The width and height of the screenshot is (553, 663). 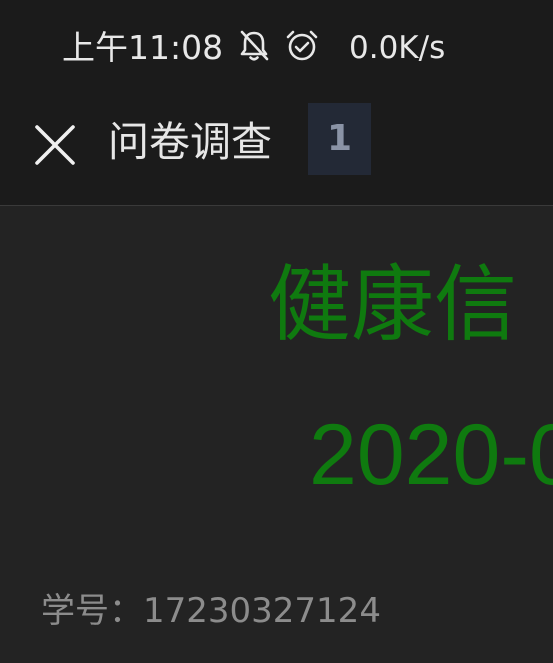 What do you see at coordinates (254, 46) in the screenshot?
I see `bell-muted-icon` at bounding box center [254, 46].